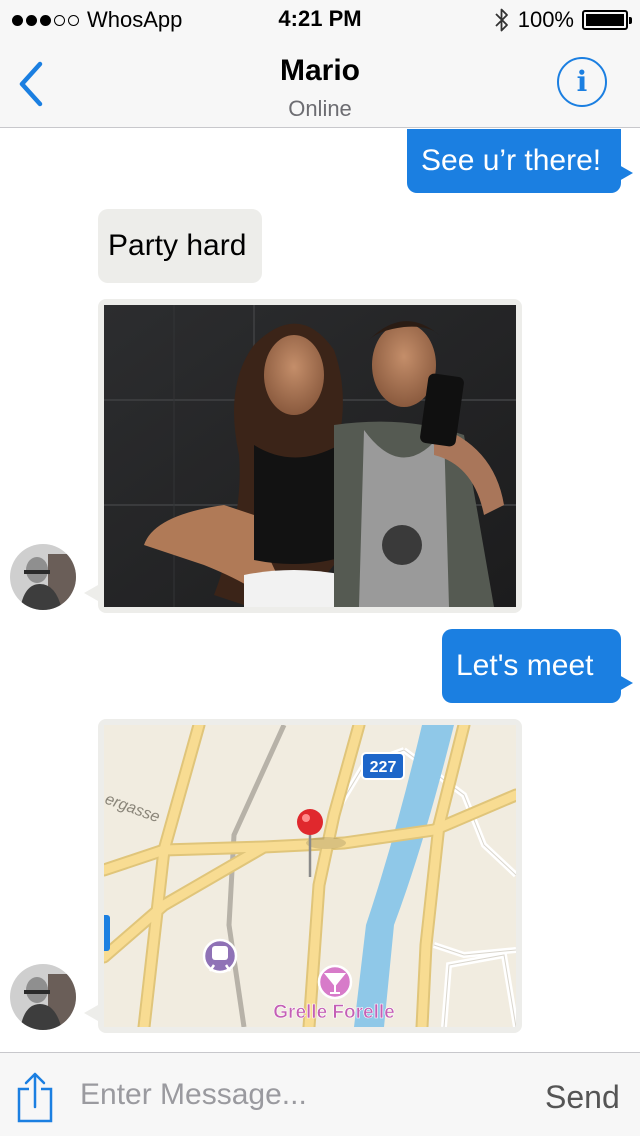 The image size is (640, 1136). I want to click on share-button, so click(35, 1097).